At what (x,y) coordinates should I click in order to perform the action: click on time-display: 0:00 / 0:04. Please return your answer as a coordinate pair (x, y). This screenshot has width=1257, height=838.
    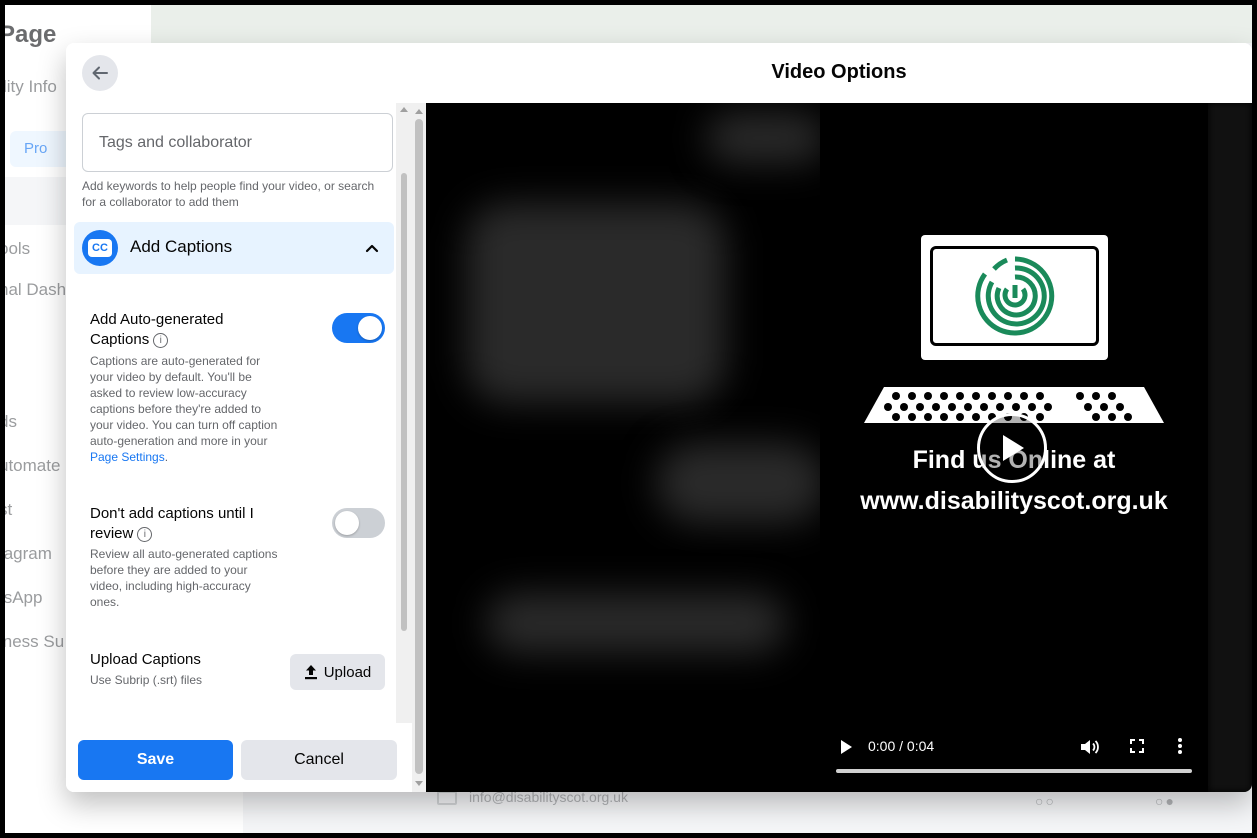
    Looking at the image, I should click on (901, 746).